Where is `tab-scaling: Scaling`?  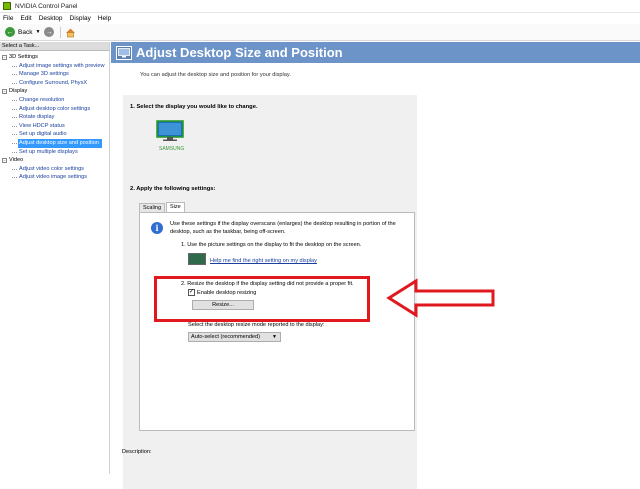 tab-scaling: Scaling is located at coordinates (152, 207).